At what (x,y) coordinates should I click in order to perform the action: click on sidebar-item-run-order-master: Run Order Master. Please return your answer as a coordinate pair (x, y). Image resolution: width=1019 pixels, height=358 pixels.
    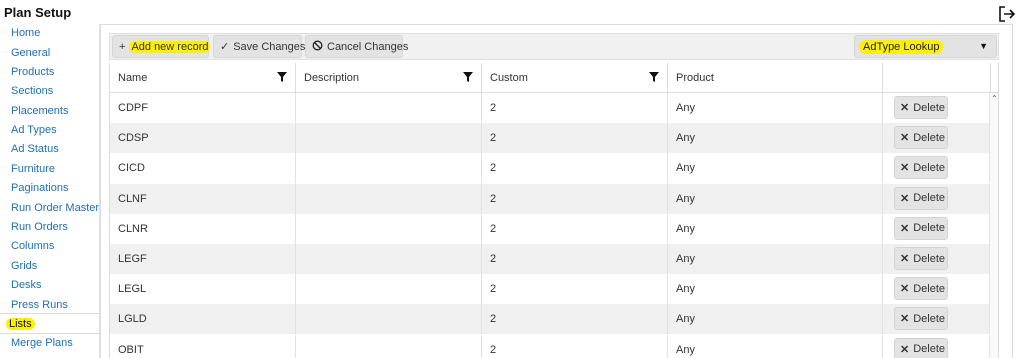
    Looking at the image, I should click on (55, 208).